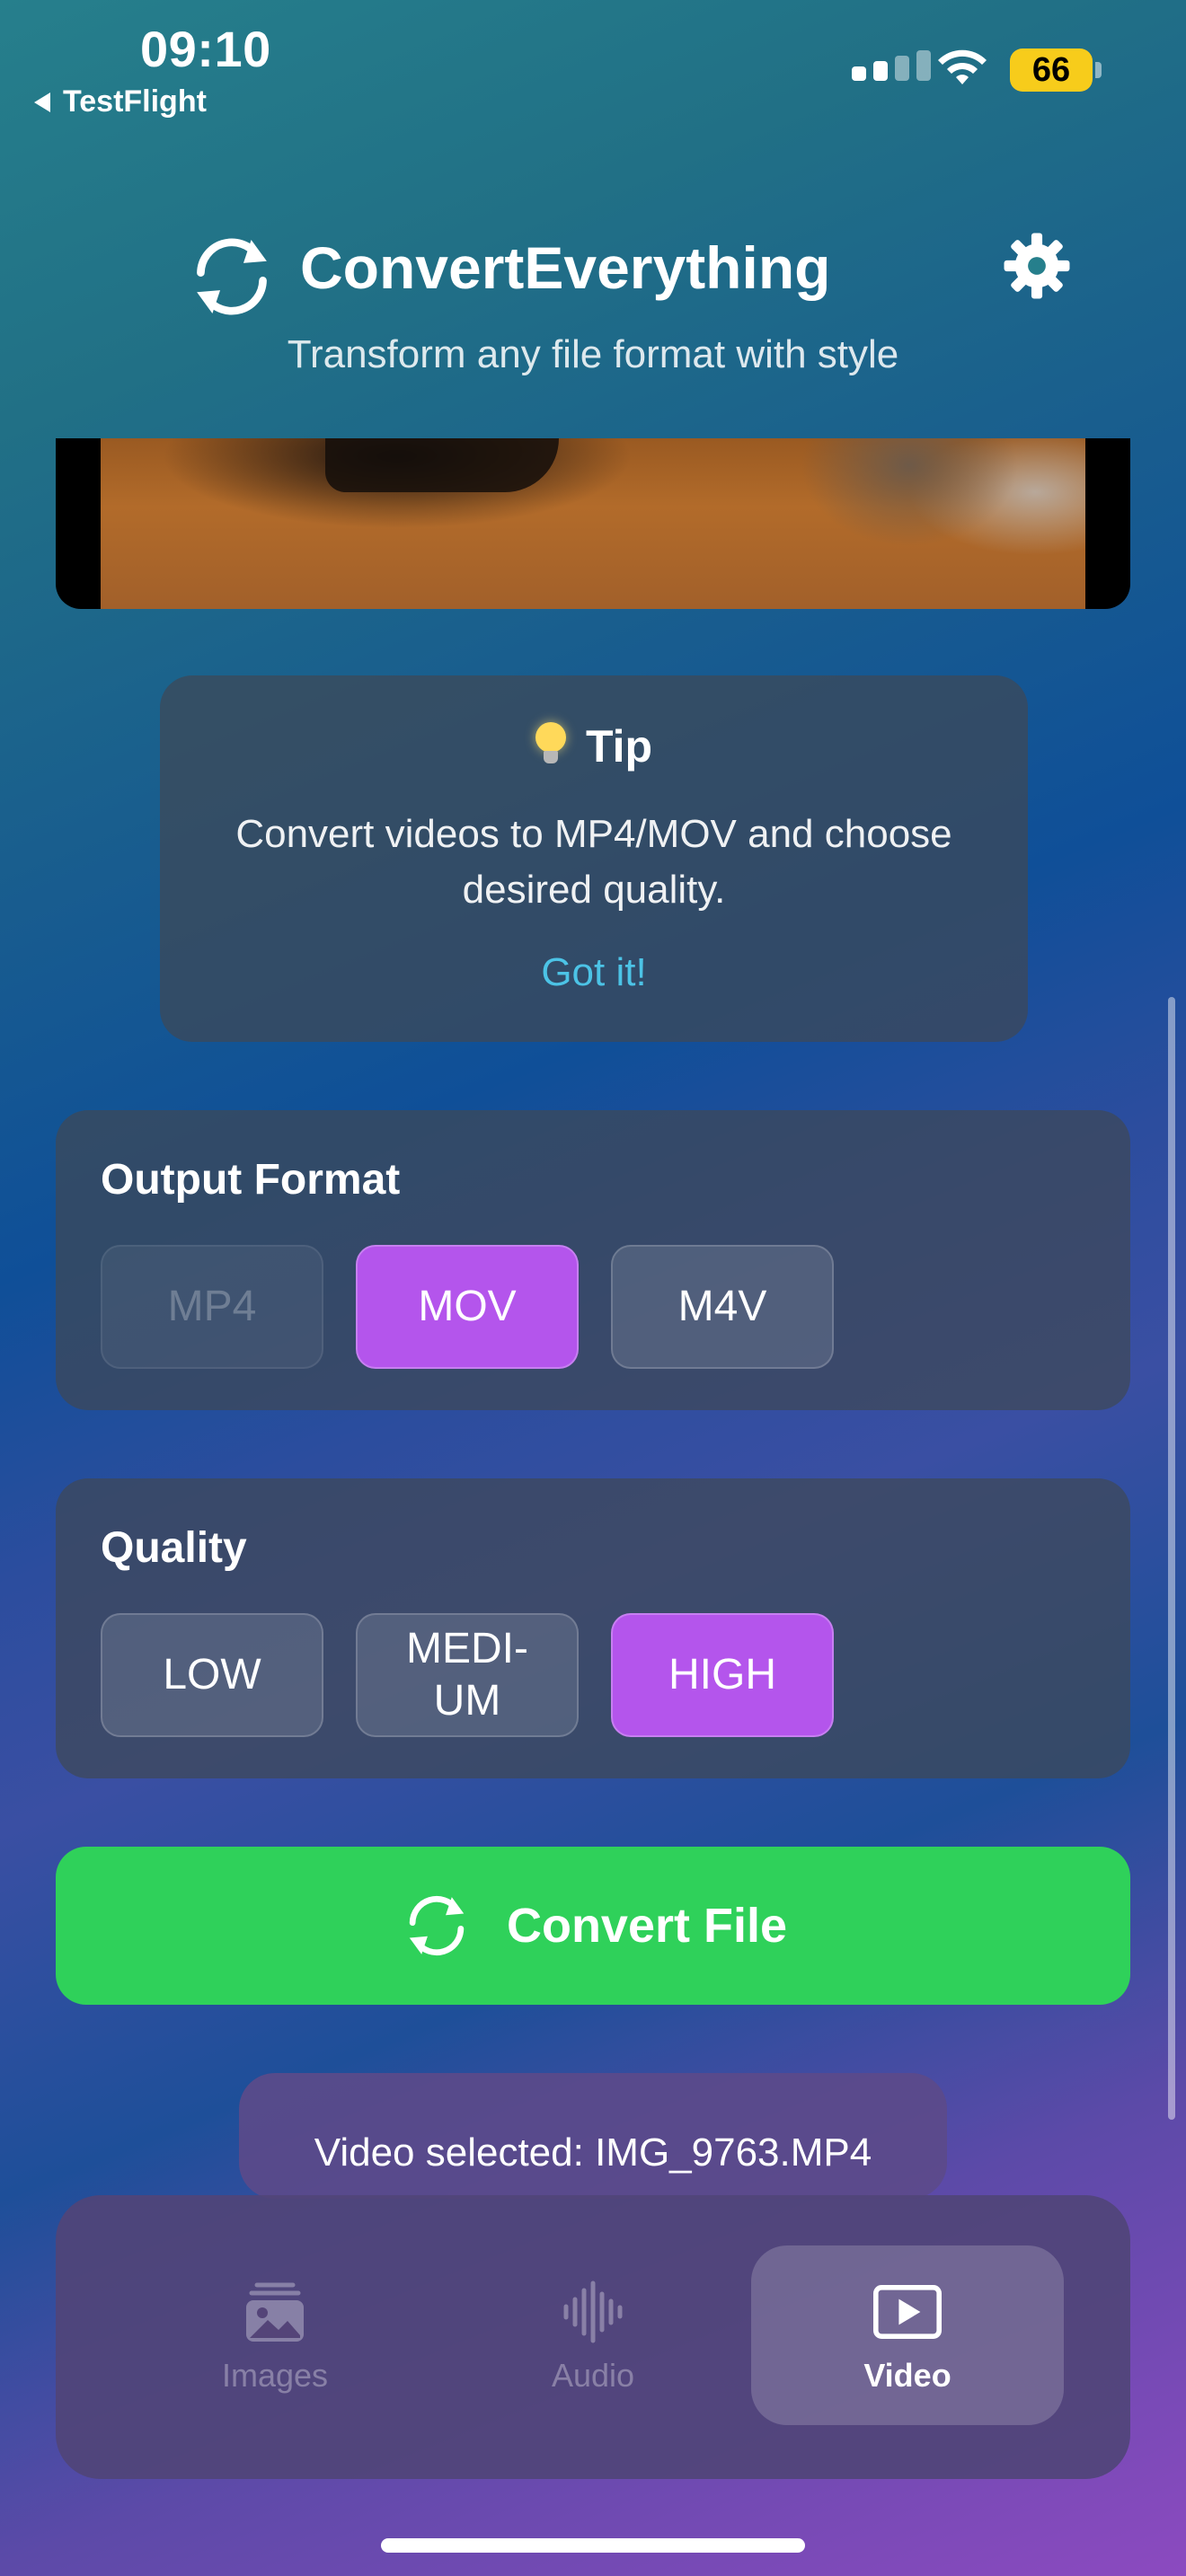  I want to click on app-title: ConvertEverything, so click(565, 267).